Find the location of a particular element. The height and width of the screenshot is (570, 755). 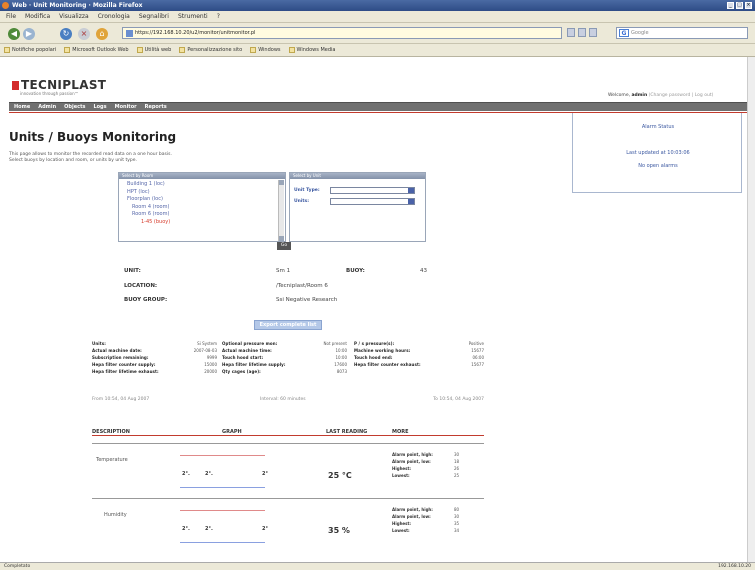

status-bar: Completato 192.168.10.20 is located at coordinates (377, 566).